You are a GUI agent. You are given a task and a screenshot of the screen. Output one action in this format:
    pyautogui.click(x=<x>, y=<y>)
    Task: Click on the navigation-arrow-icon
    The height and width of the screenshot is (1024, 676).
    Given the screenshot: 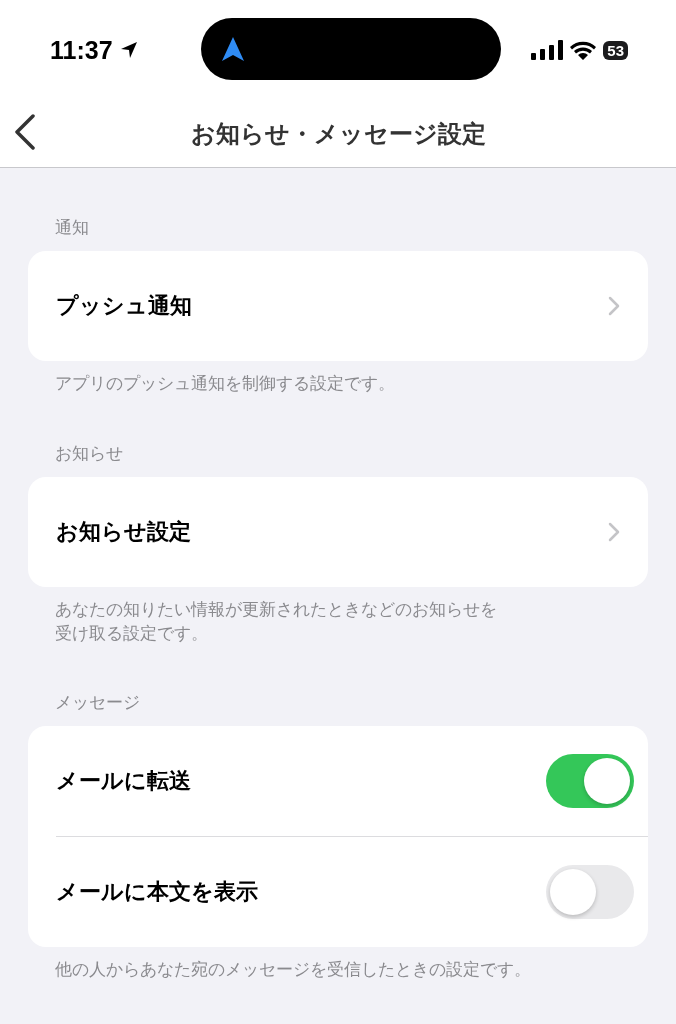 What is the action you would take?
    pyautogui.click(x=232, y=49)
    